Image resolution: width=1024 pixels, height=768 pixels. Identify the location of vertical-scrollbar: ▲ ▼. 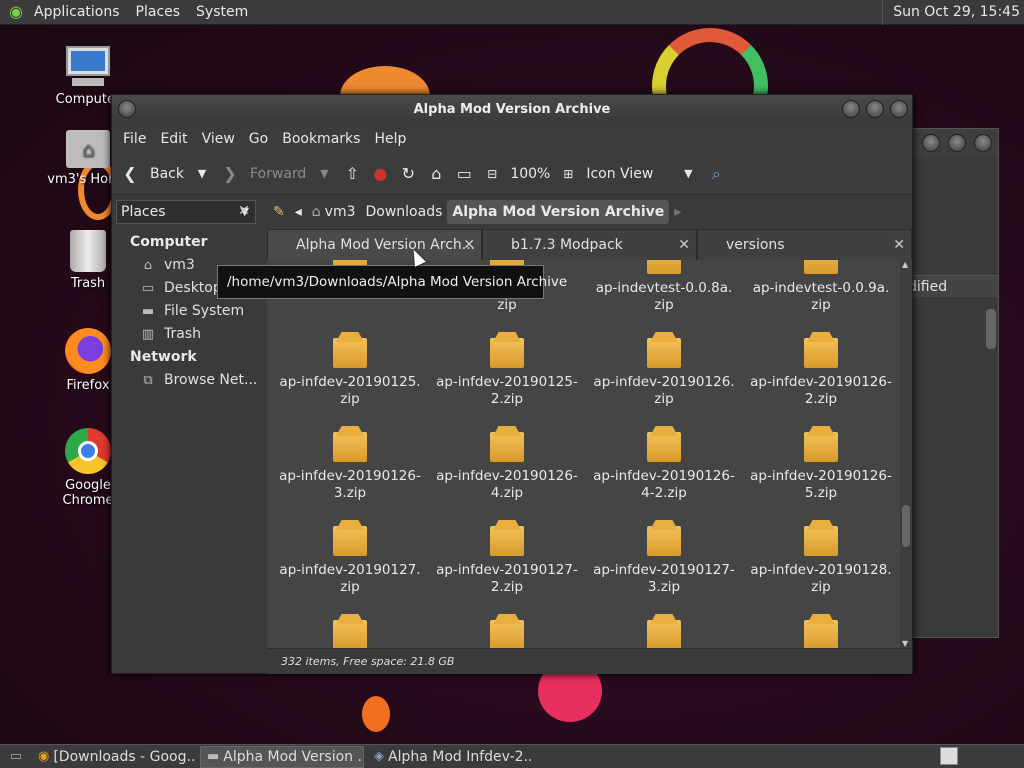
(906, 454).